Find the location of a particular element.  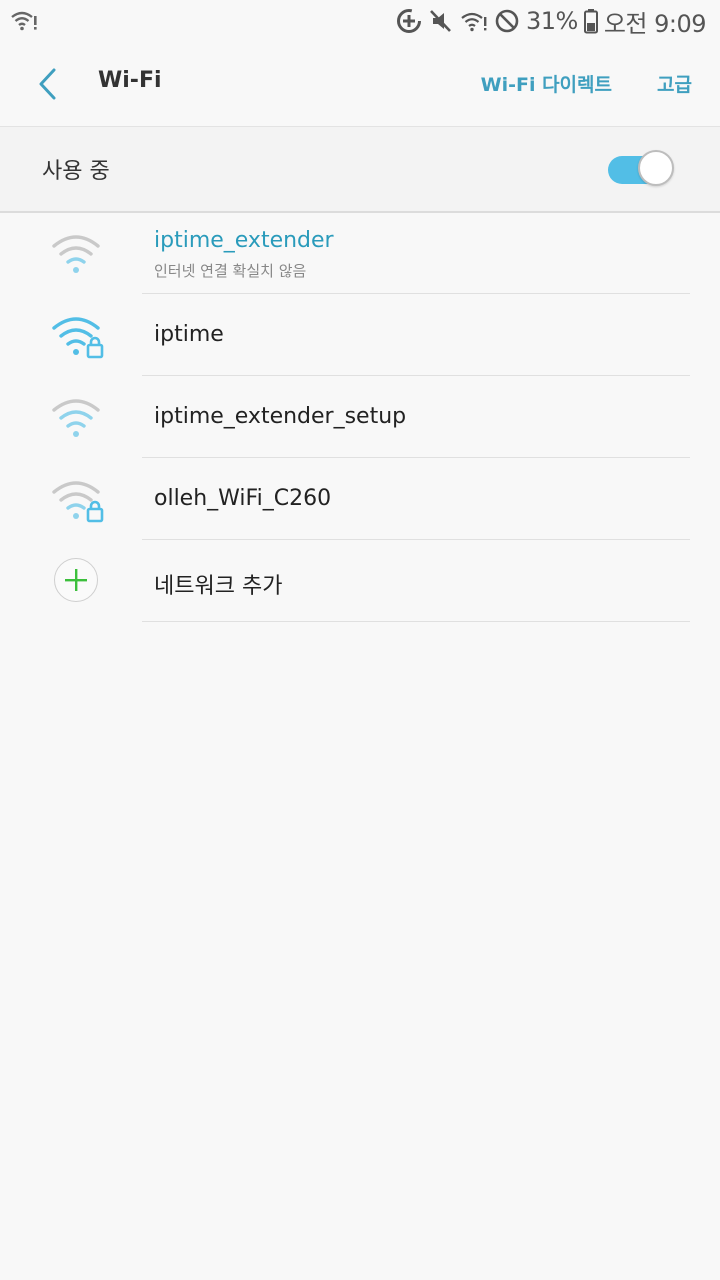

battery-percent: 31% is located at coordinates (551, 21).